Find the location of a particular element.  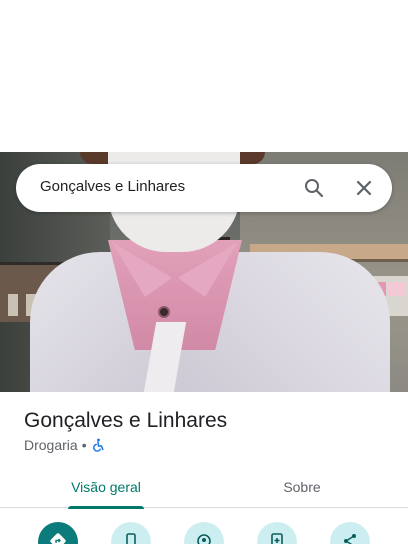

tab-bar: Visão geral Sobre is located at coordinates (204, 487).